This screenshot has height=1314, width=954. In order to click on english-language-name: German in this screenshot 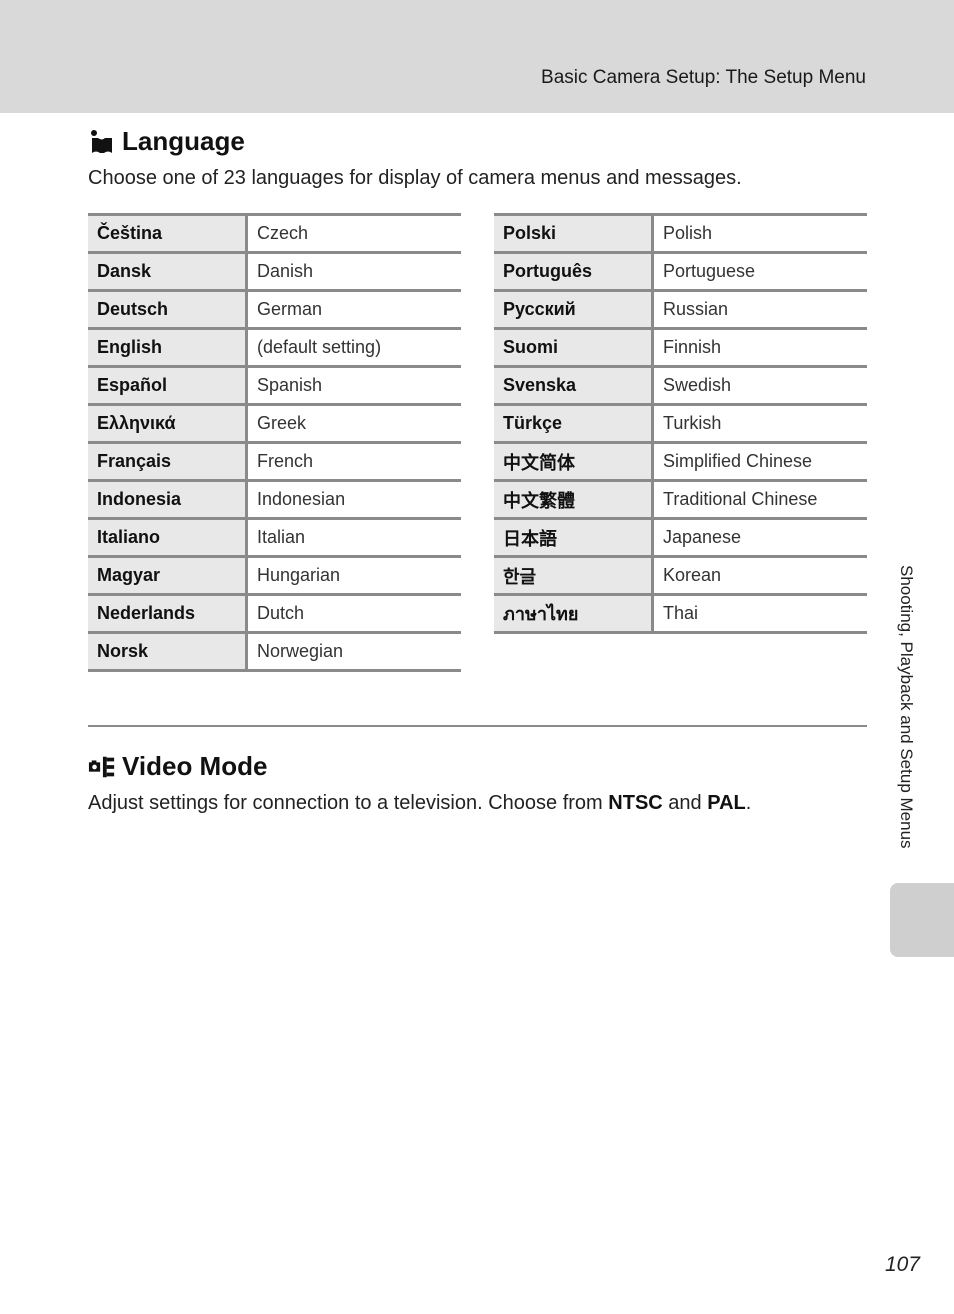, I will do `click(353, 309)`.